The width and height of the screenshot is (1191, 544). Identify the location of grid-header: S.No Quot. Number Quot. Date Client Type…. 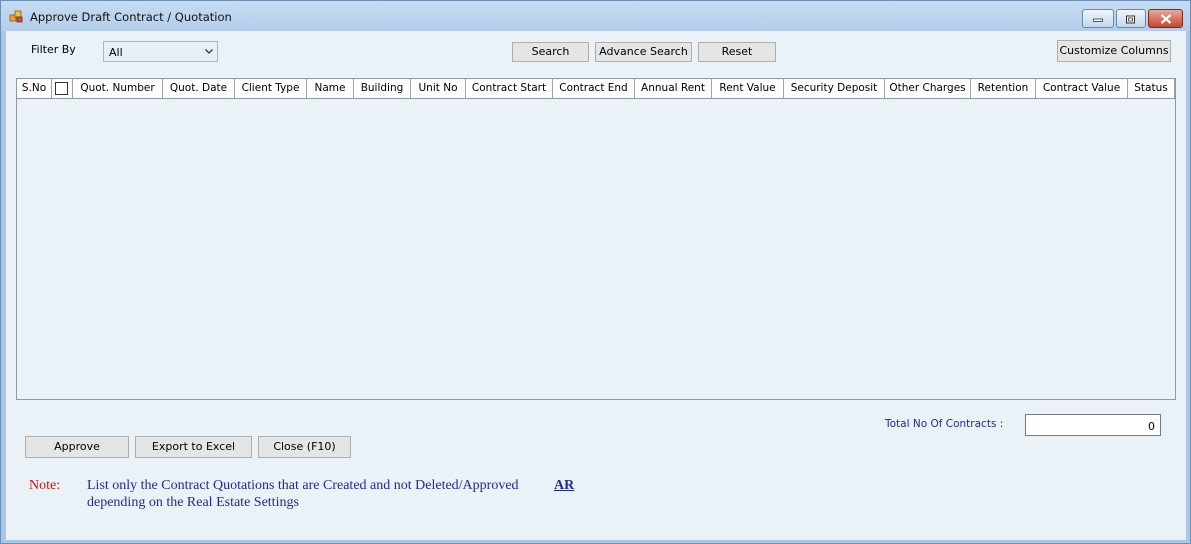
(596, 89).